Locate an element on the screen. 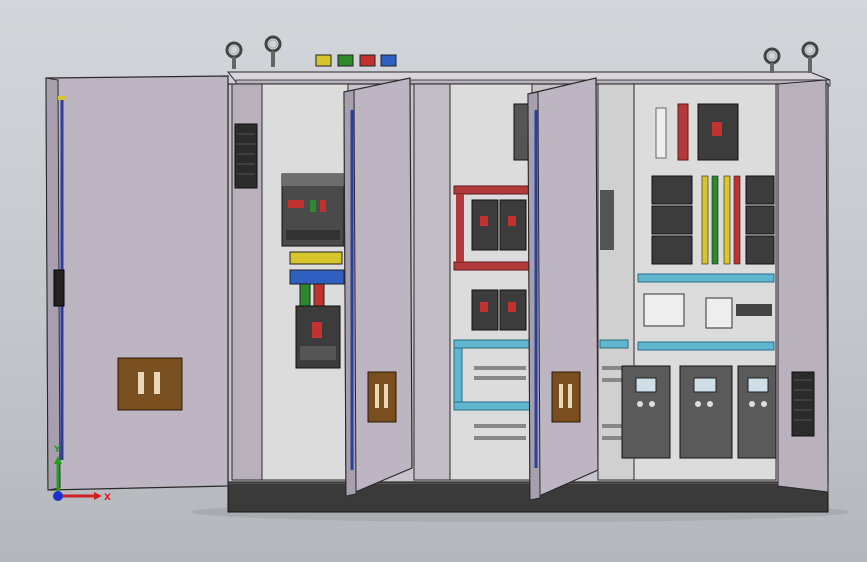 This screenshot has height=562, width=867. terminal-green is located at coordinates (345, 60).